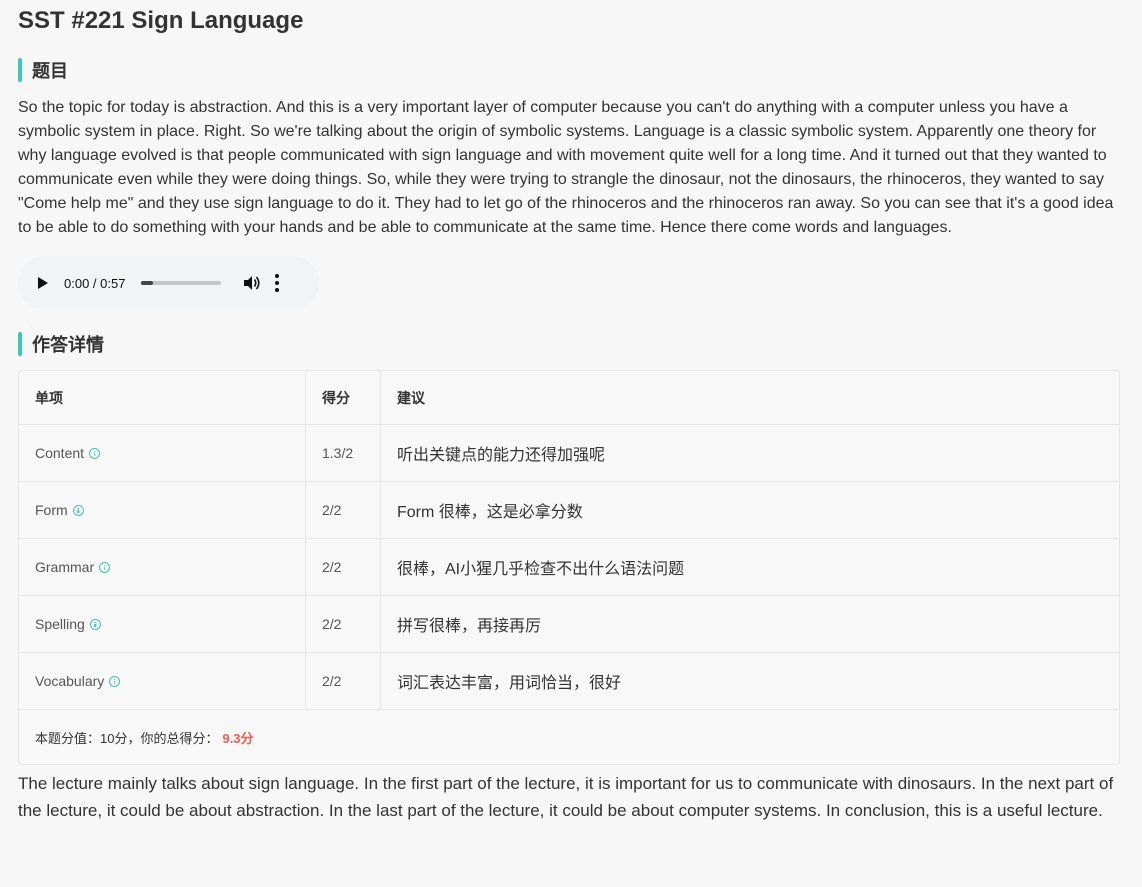  What do you see at coordinates (127, 738) in the screenshot?
I see `total-label: 本题分值：10分，你的总得分：` at bounding box center [127, 738].